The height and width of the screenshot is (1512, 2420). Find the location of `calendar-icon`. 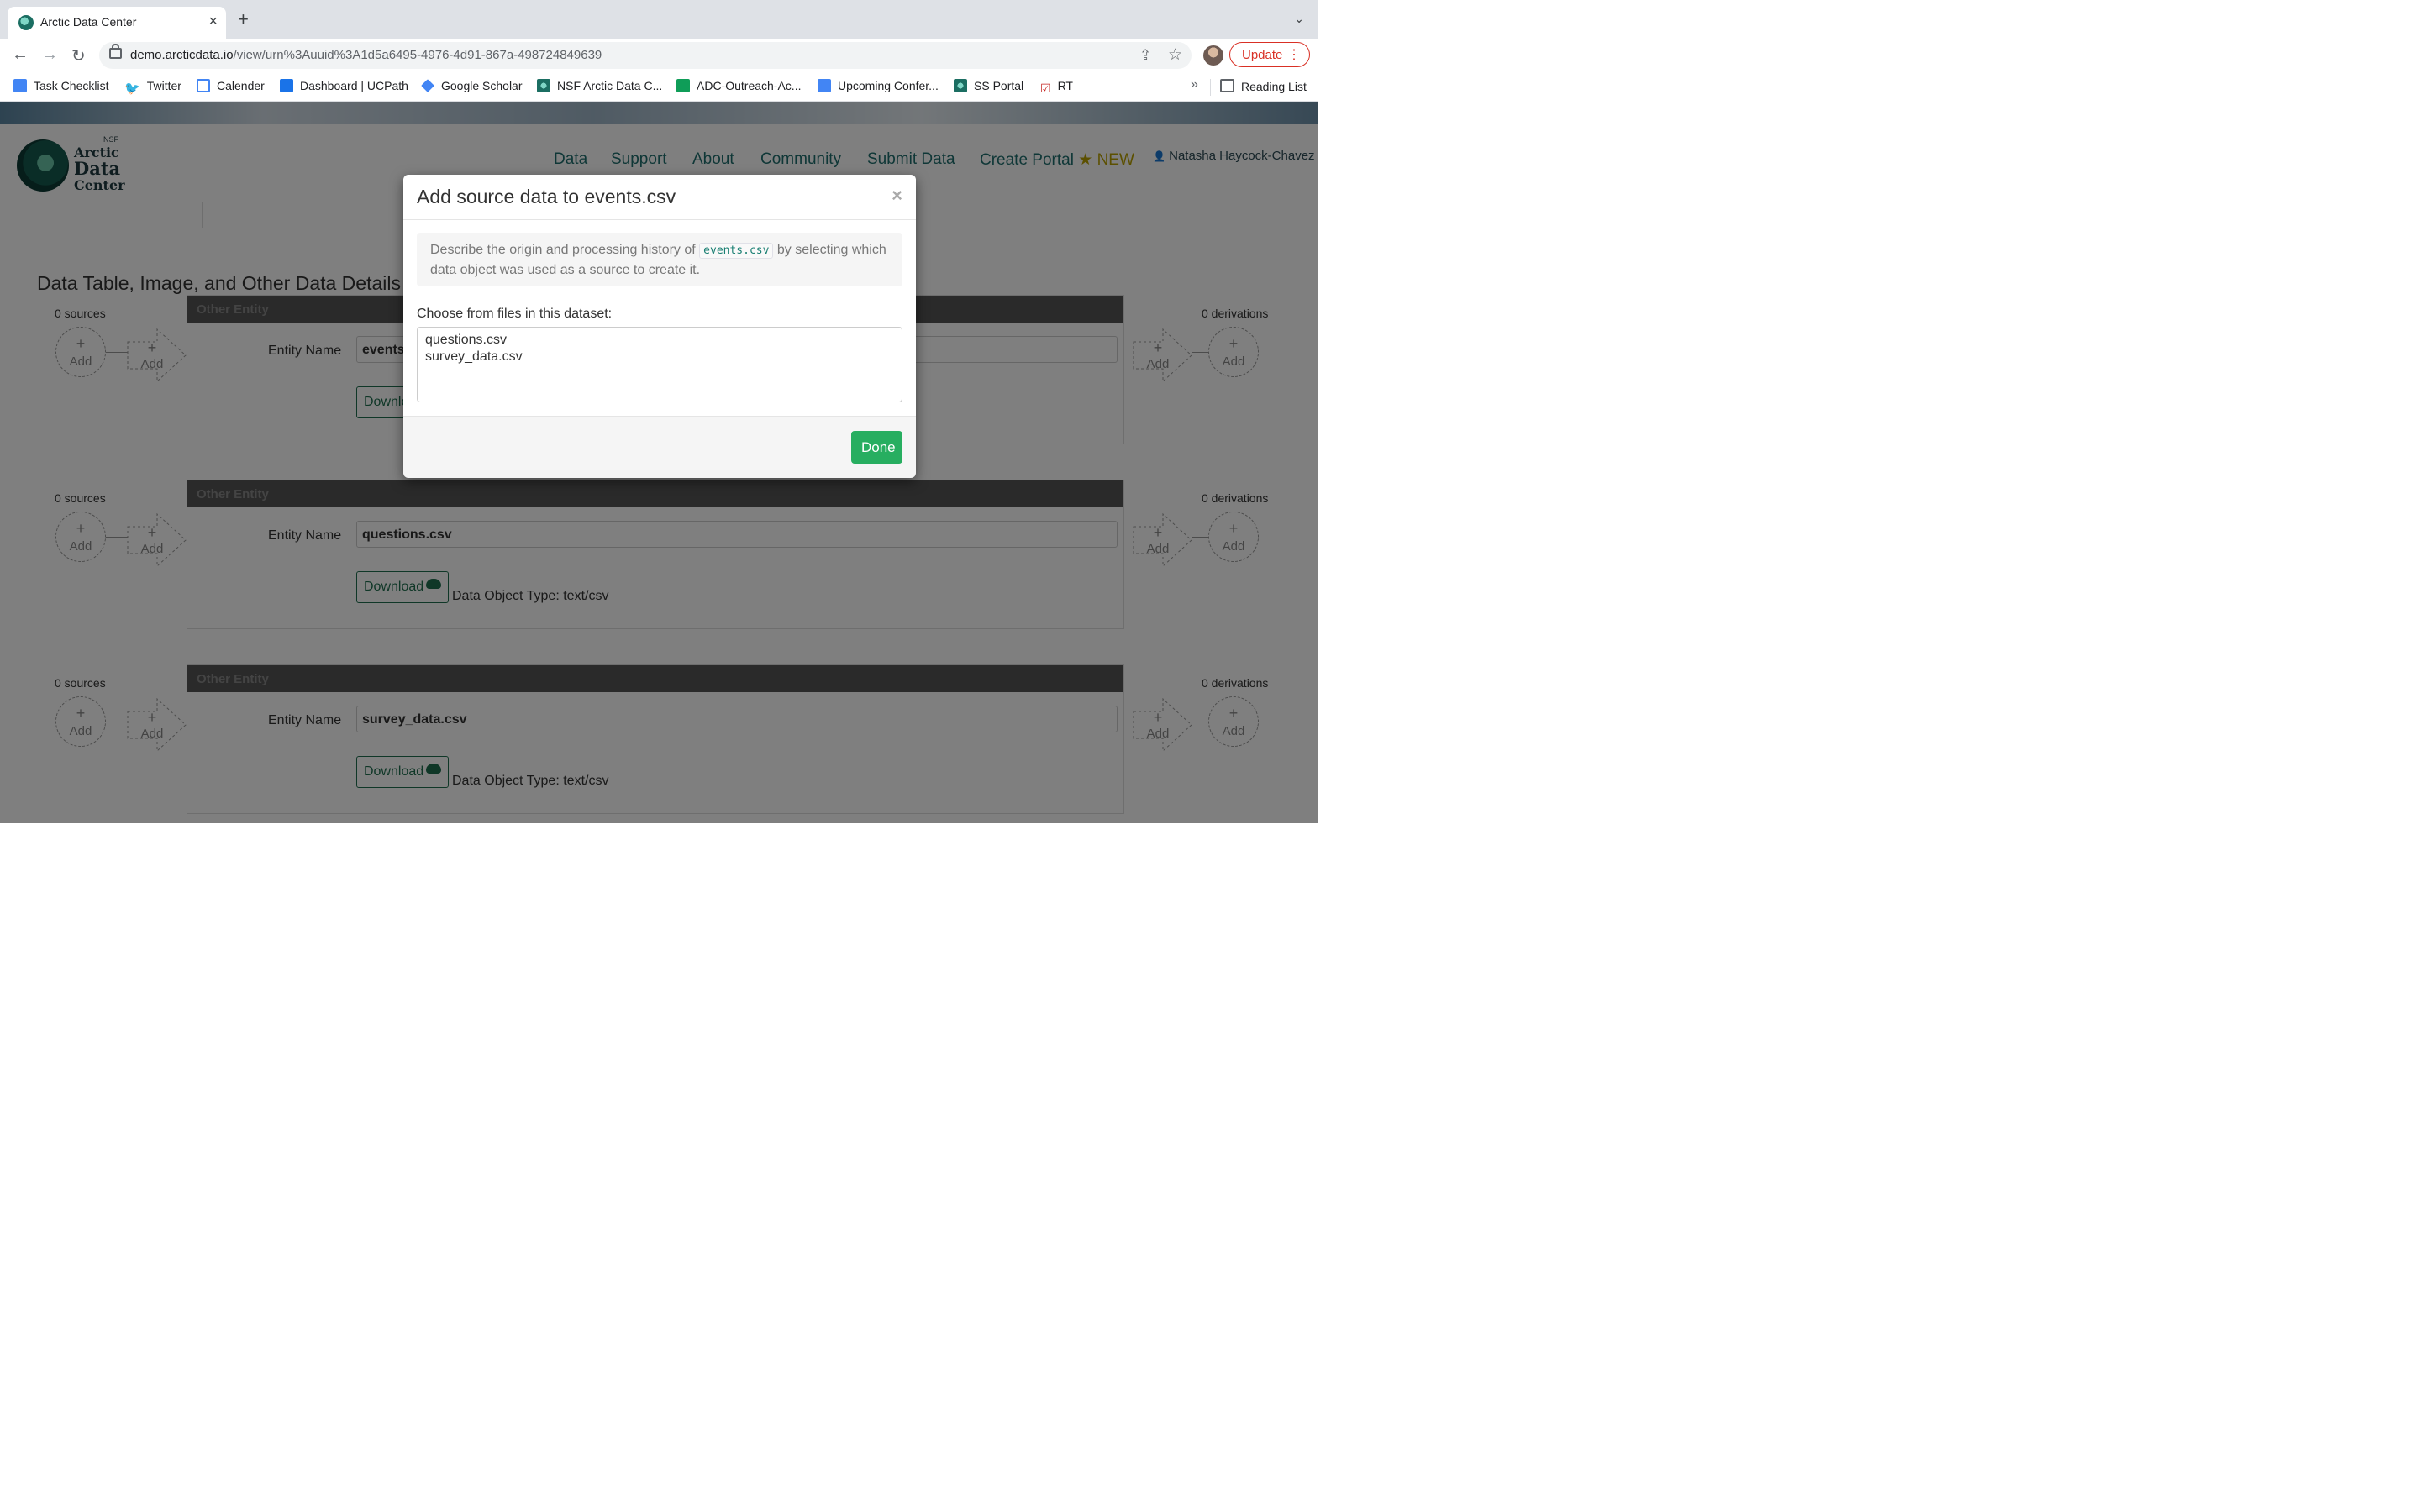

calendar-icon is located at coordinates (203, 85).